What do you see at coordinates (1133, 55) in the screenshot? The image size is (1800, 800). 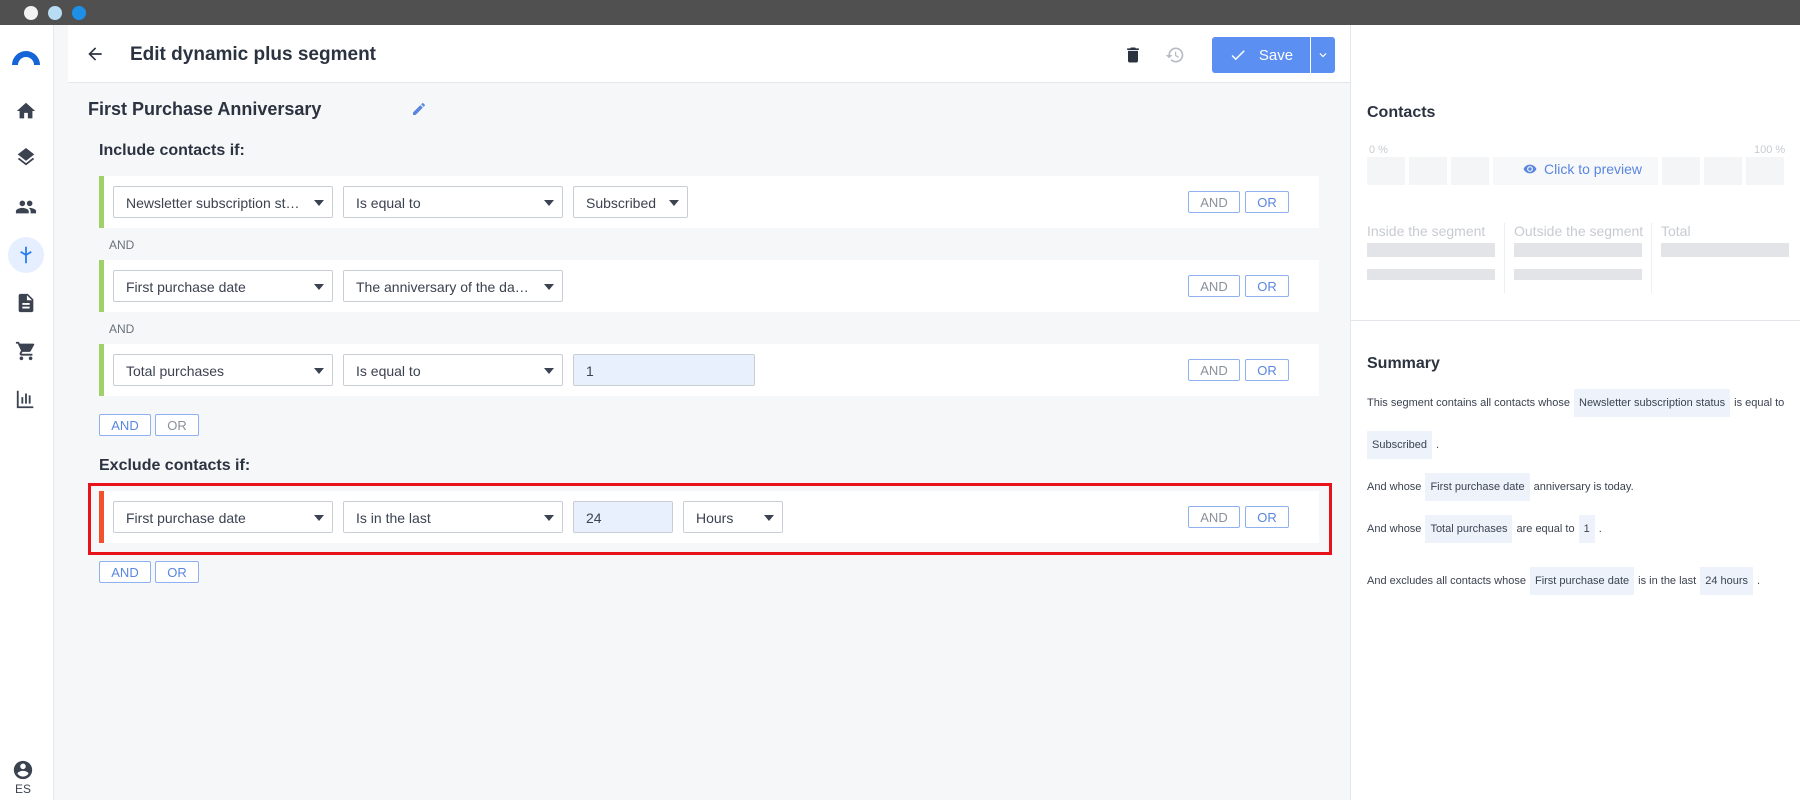 I see `trash-icon` at bounding box center [1133, 55].